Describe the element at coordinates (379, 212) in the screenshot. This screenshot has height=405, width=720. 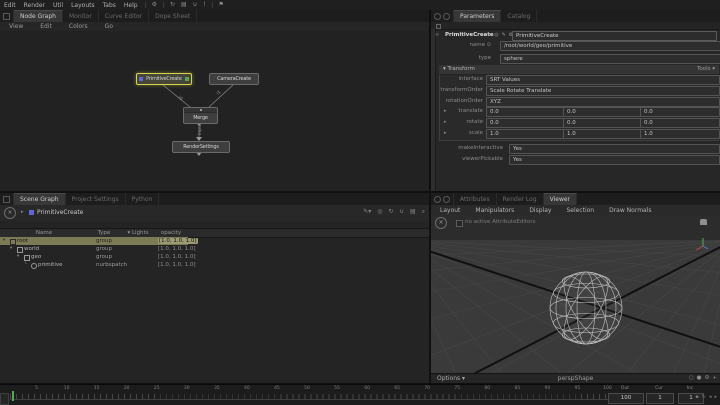
I see `working-set-icon: ◎` at that location.